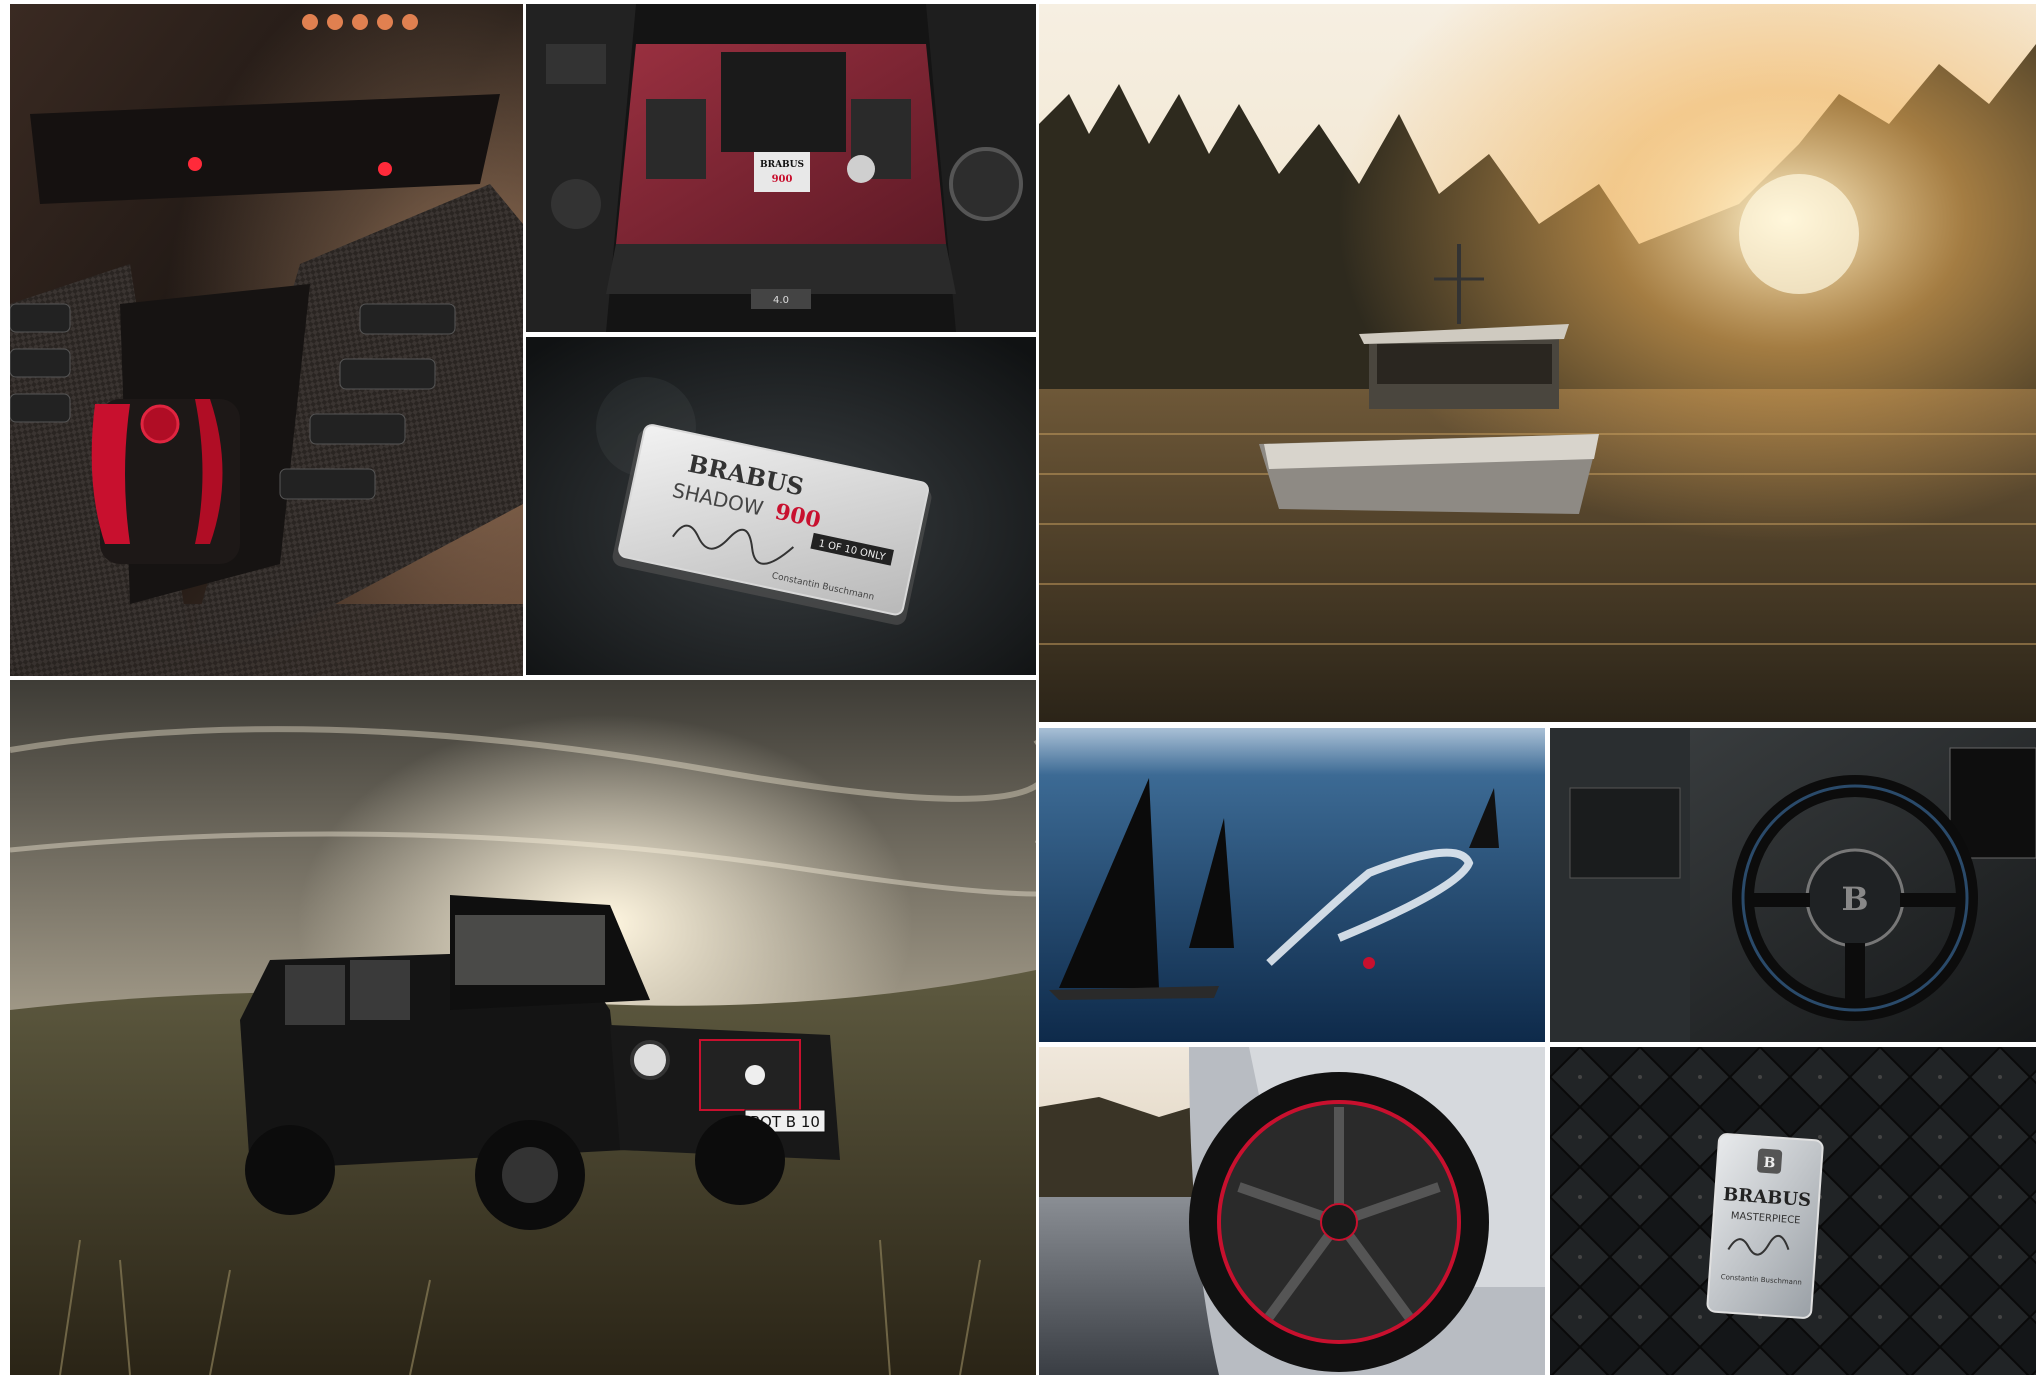 This screenshot has height=1375, width=2036. Describe the element at coordinates (782, 179) in the screenshot. I see `engine-label-model: 900` at that location.